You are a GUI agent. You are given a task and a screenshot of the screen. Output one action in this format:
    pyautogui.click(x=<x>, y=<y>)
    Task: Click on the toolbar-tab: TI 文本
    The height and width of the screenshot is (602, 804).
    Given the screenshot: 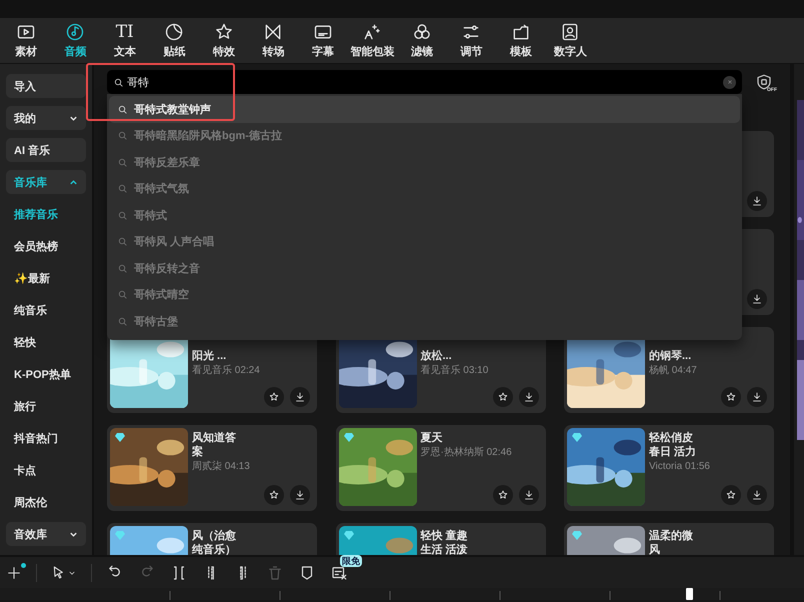 What is the action you would take?
    pyautogui.click(x=125, y=40)
    